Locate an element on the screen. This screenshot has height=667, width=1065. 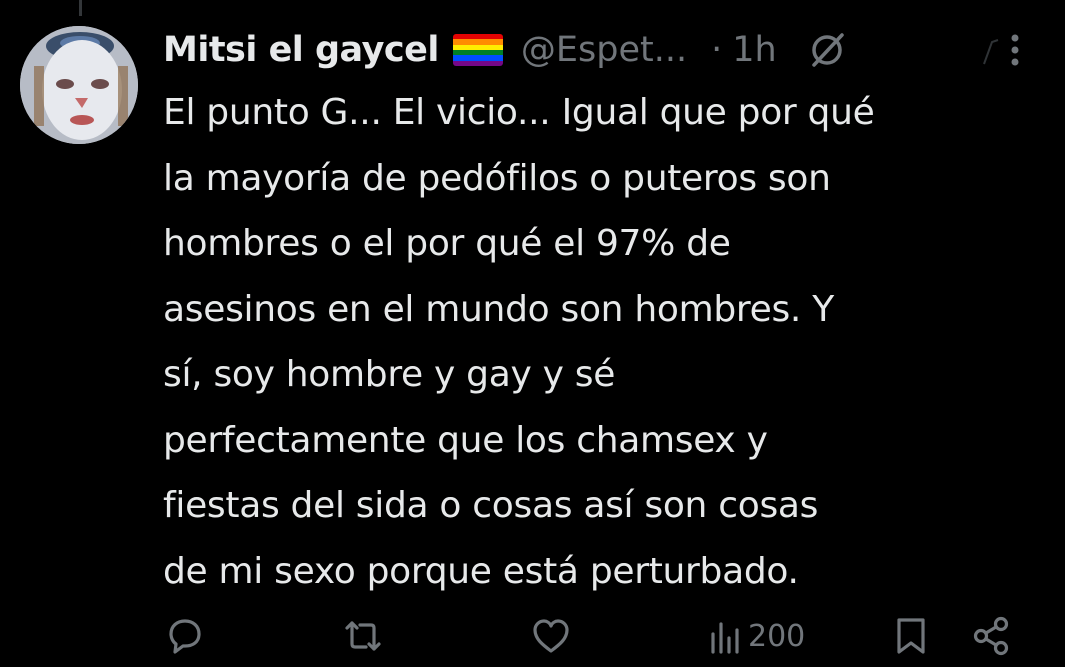
views-count: 200 is located at coordinates (777, 636).